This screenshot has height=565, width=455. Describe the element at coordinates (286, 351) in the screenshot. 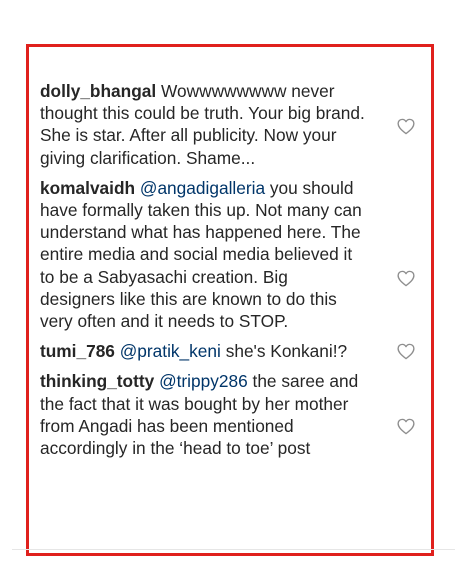

I see `comment-body: she's Konkani!?` at that location.